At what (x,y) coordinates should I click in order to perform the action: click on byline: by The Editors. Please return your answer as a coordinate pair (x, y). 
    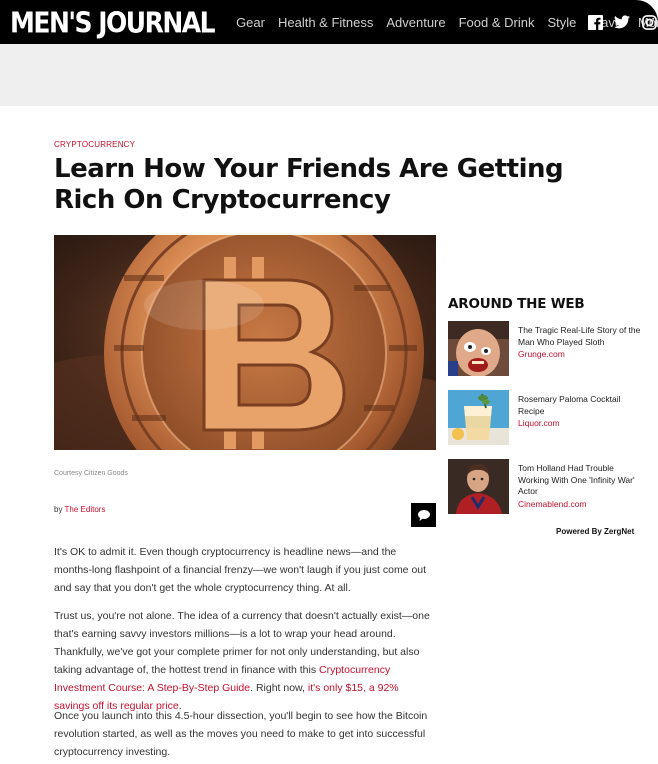
    Looking at the image, I should click on (79, 509).